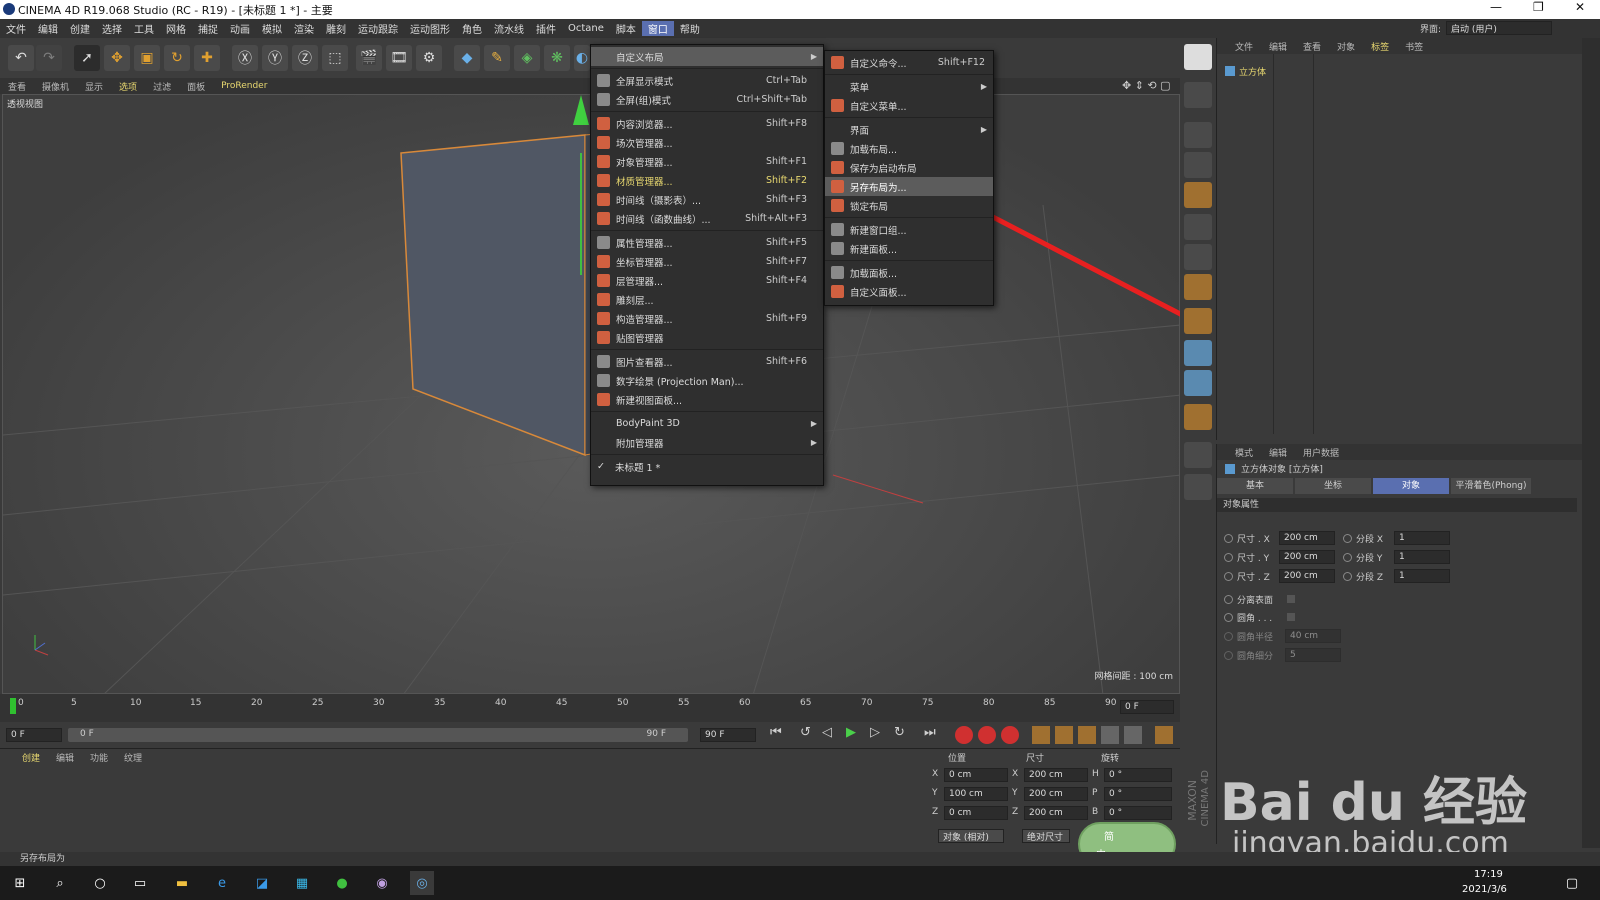 This screenshot has height=900, width=1600. I want to click on menu-item-fullscreen: 全屏显示模式 Ctrl+Tab, so click(707, 80).